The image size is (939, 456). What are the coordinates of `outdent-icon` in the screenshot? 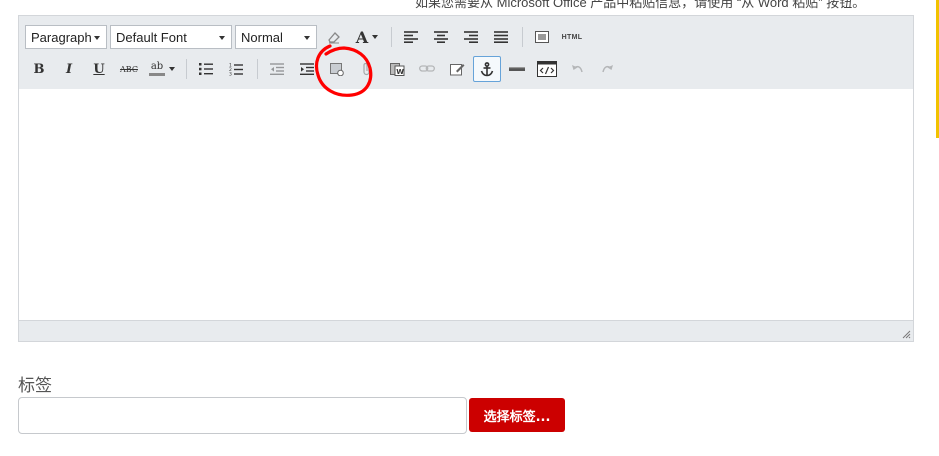 It's located at (277, 69).